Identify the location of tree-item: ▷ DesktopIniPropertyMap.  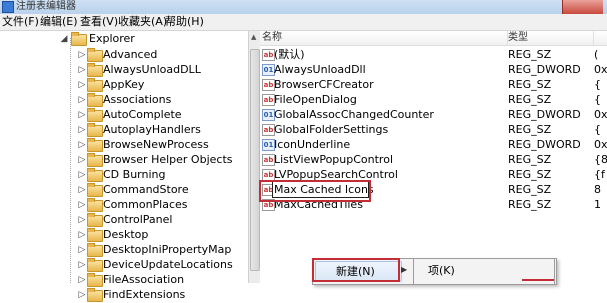
(124, 250).